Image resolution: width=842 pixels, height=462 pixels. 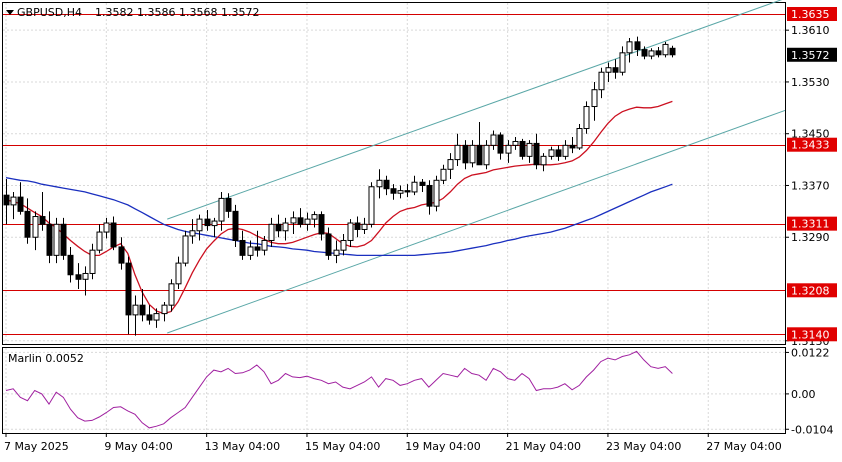 What do you see at coordinates (810, 82) in the screenshot?
I see `price-tick-label: 1.3530` at bounding box center [810, 82].